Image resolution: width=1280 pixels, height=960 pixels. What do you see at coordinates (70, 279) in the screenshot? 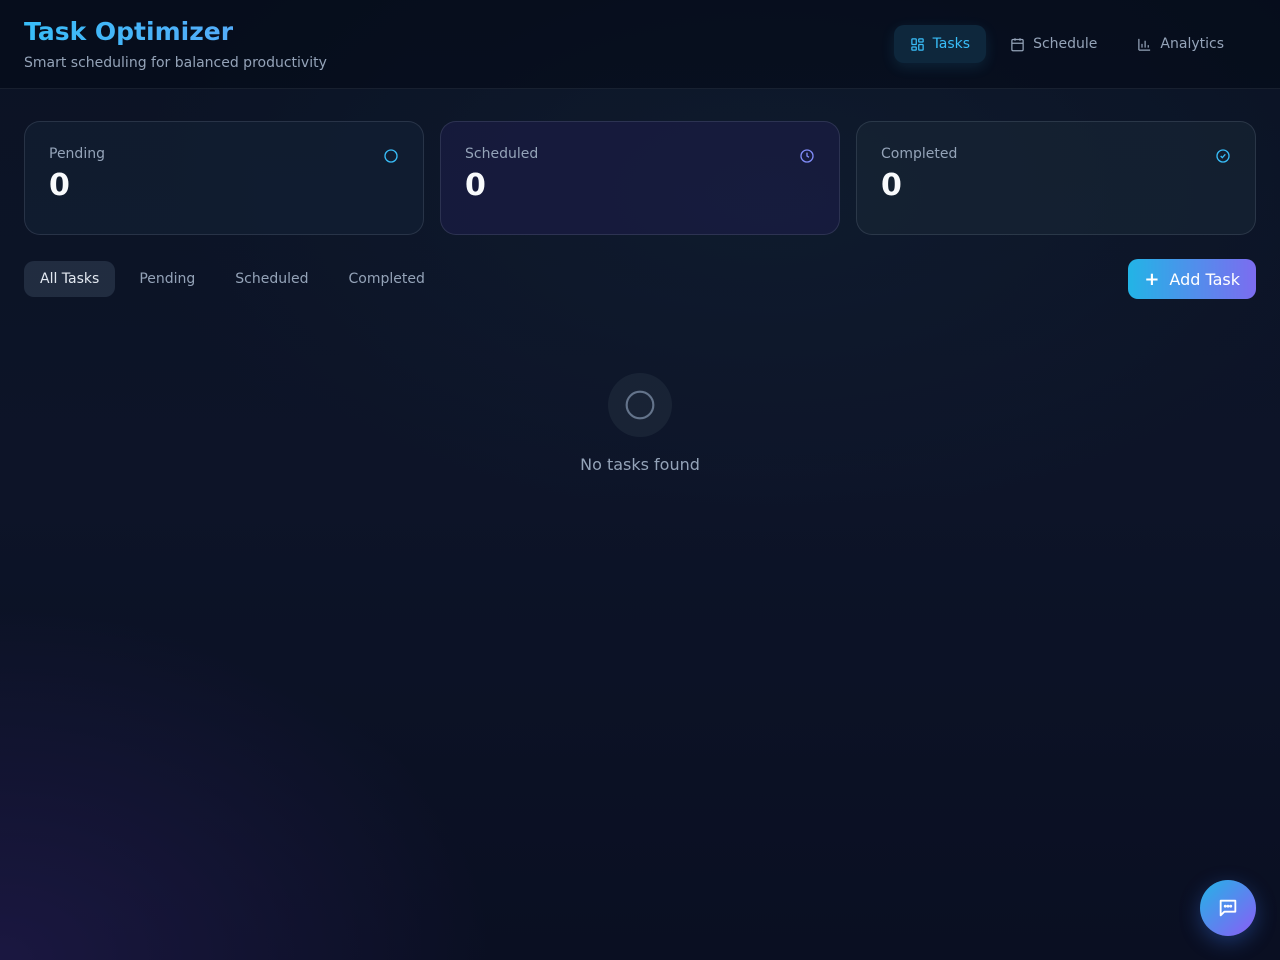
I see `filter-all-tasks: All Tasks` at bounding box center [70, 279].